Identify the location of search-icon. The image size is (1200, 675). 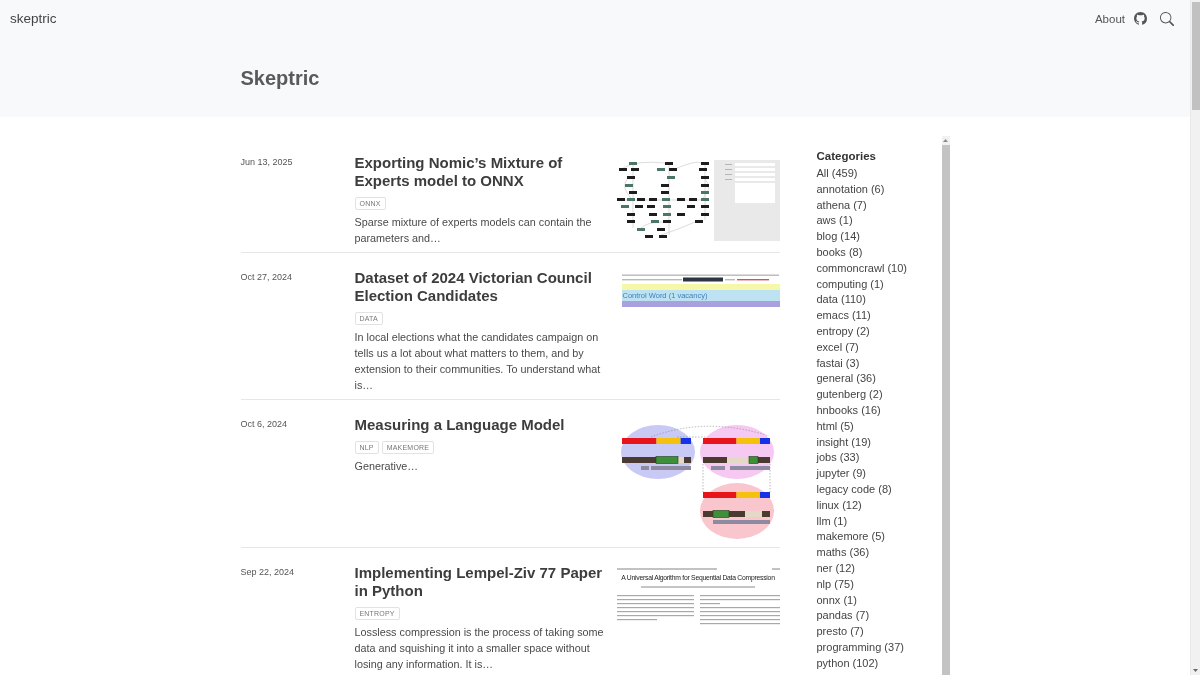
(1167, 18).